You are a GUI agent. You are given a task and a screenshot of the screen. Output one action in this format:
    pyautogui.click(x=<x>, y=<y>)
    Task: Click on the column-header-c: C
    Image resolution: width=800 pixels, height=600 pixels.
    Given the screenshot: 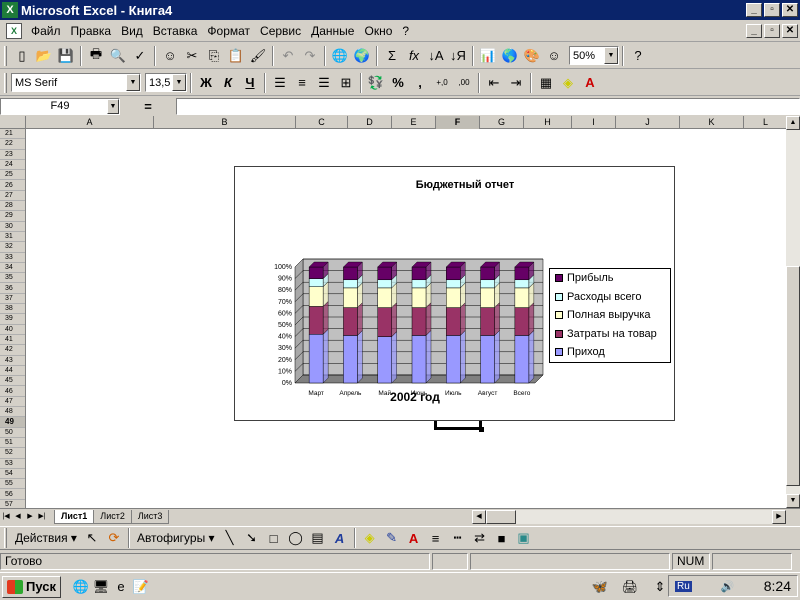 What is the action you would take?
    pyautogui.click(x=322, y=122)
    